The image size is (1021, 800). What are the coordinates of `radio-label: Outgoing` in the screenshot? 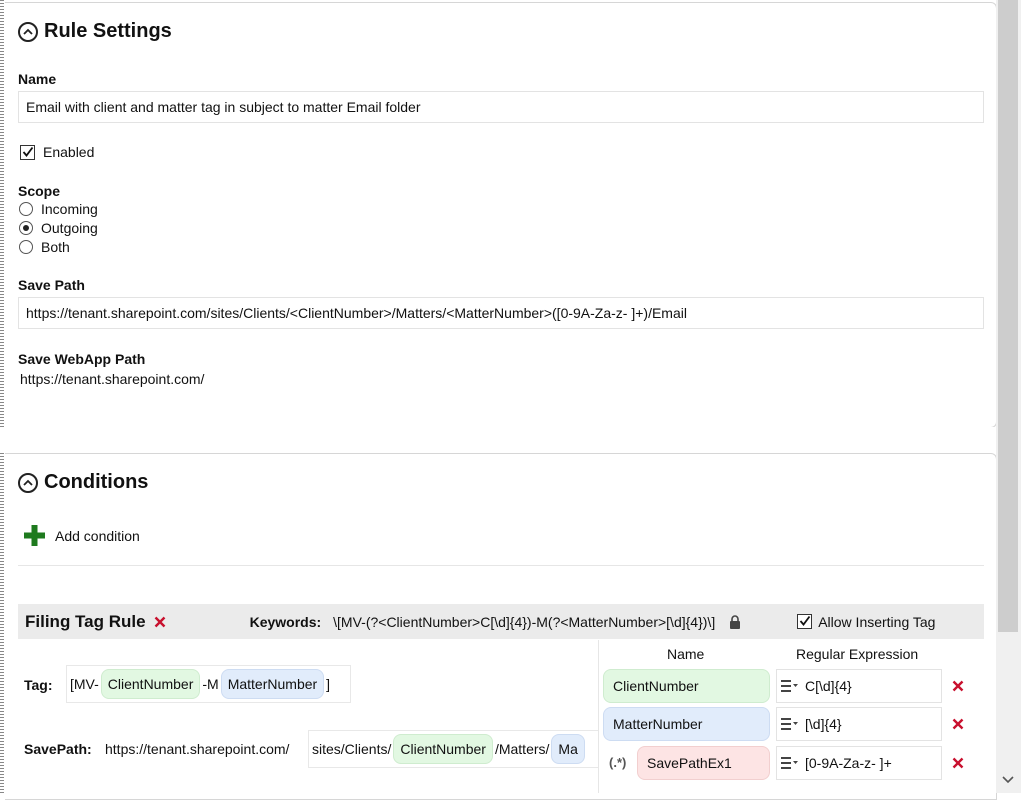 It's located at (69, 228).